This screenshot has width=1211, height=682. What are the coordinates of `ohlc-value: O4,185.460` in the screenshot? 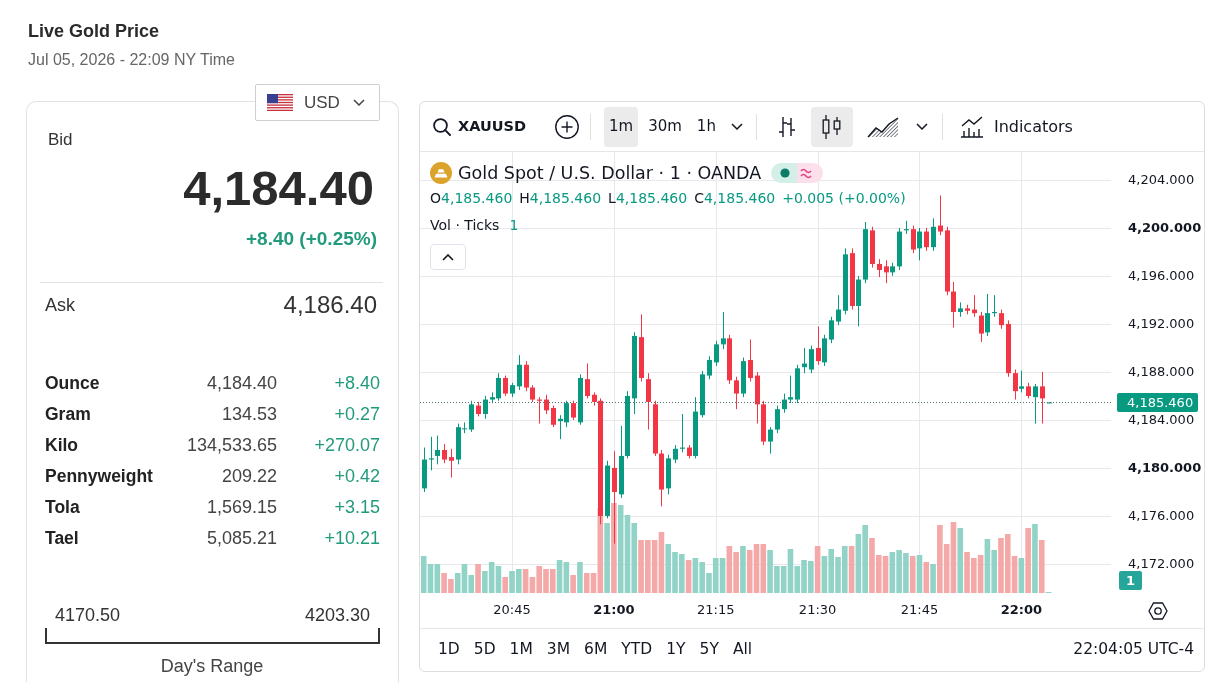 It's located at (471, 198).